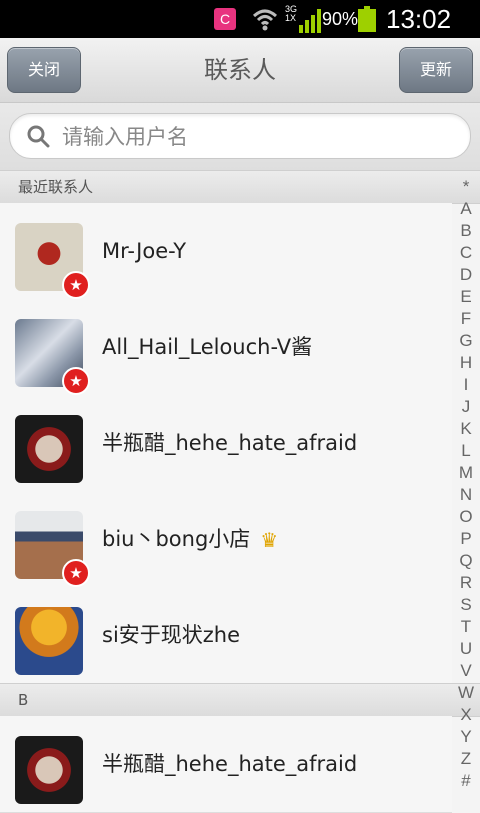 Image resolution: width=480 pixels, height=813 pixels. I want to click on app-notification-icon: C, so click(225, 19).